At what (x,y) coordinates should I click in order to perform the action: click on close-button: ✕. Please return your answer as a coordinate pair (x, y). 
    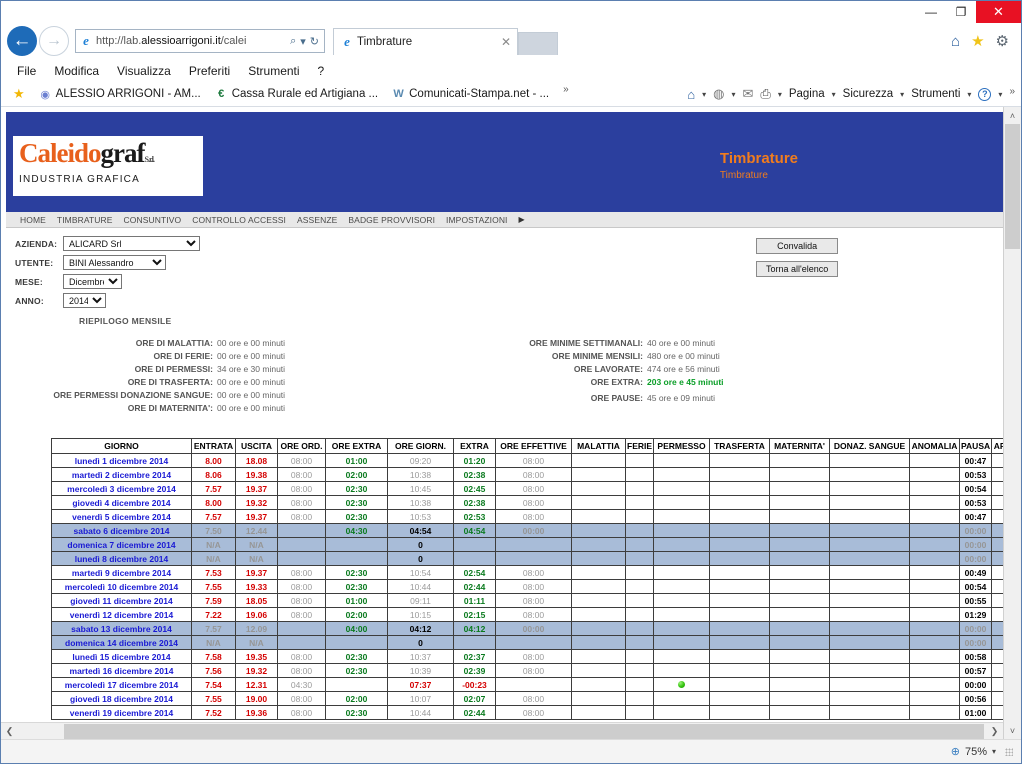
    Looking at the image, I should click on (998, 12).